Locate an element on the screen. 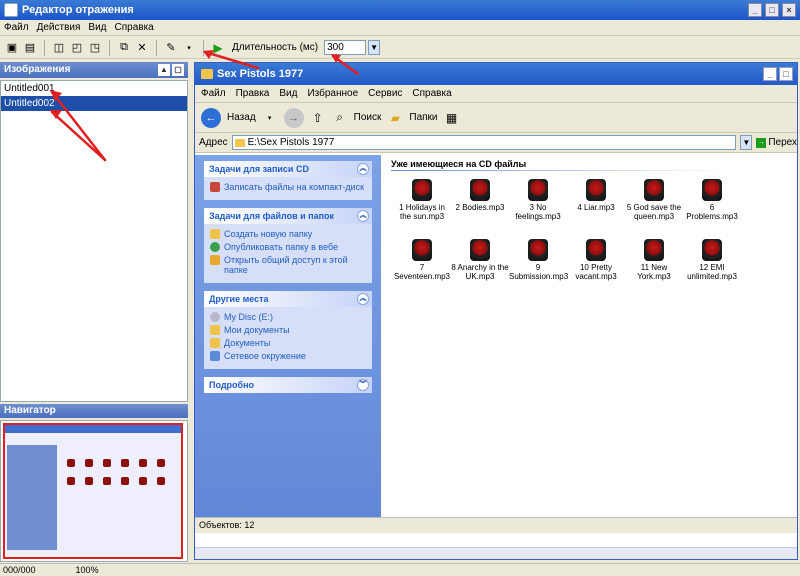  search-label: Поиск is located at coordinates (368, 117).